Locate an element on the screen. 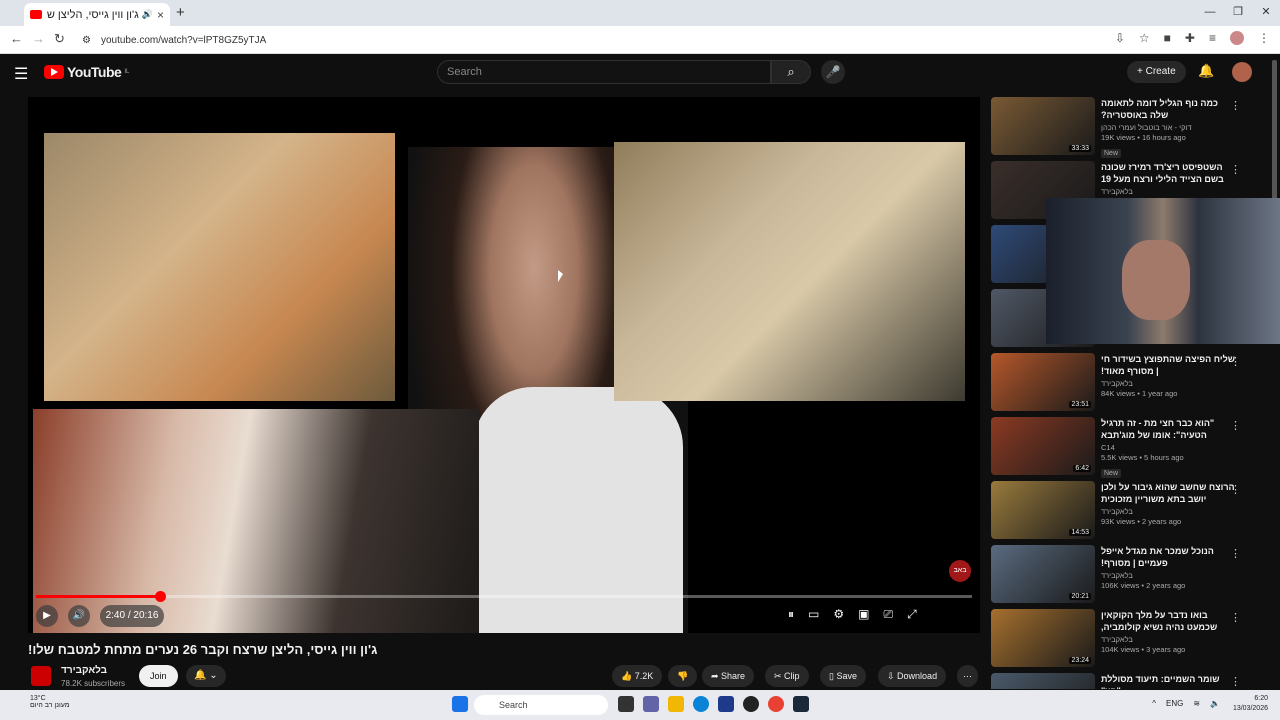  maximize-icon: ❐ is located at coordinates (1238, 13).